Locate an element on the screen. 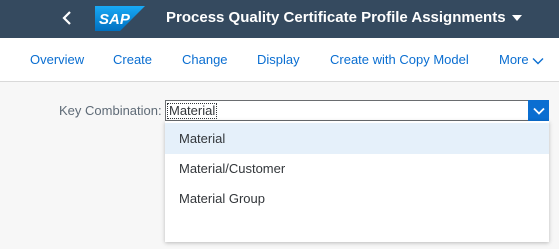 The width and height of the screenshot is (559, 249). dropdown-option-material-group: Material Group is located at coordinates (357, 198).